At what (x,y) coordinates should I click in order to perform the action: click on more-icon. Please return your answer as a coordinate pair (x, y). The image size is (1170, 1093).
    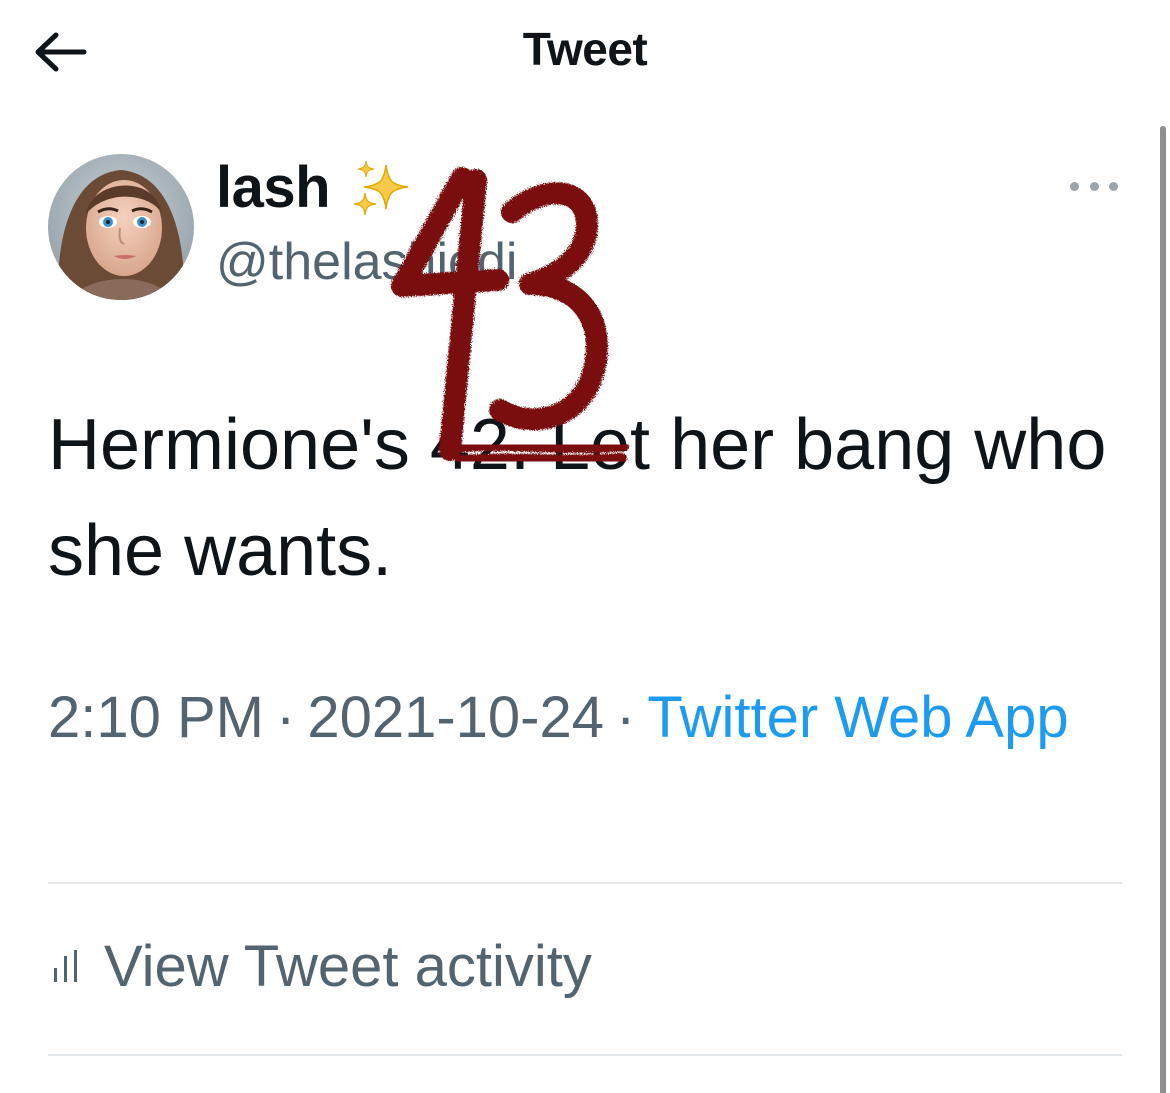
    Looking at the image, I should click on (1074, 186).